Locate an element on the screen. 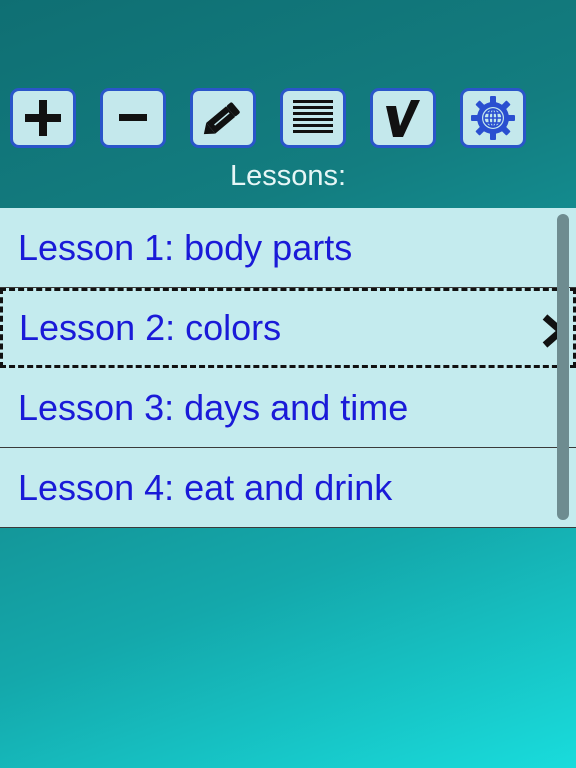 This screenshot has width=576, height=768. gear-globe-icon is located at coordinates (493, 118).